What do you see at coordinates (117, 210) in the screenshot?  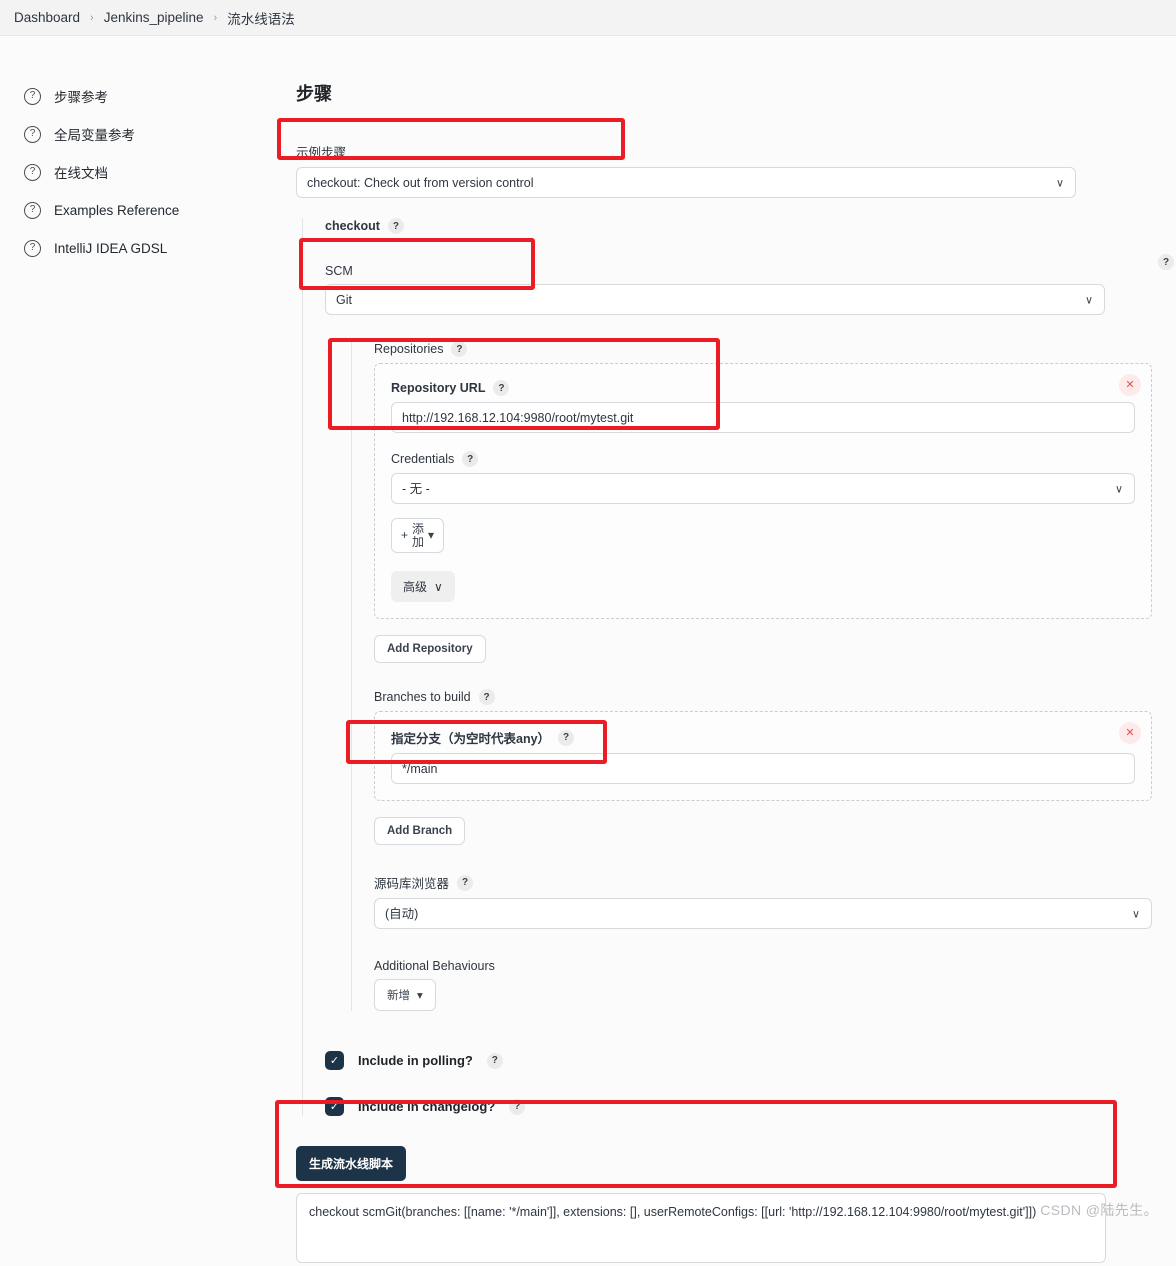 I see `sidebar-item-label: Examples Reference` at bounding box center [117, 210].